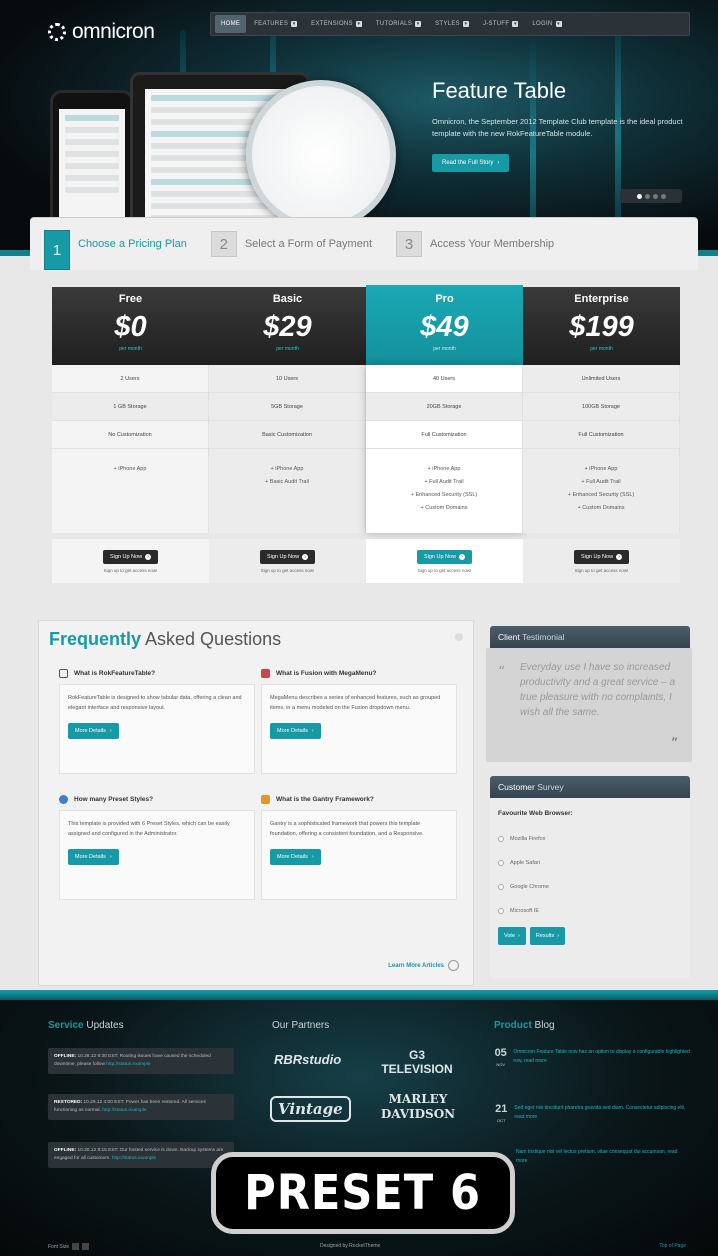  I want to click on framework-icon, so click(265, 799).